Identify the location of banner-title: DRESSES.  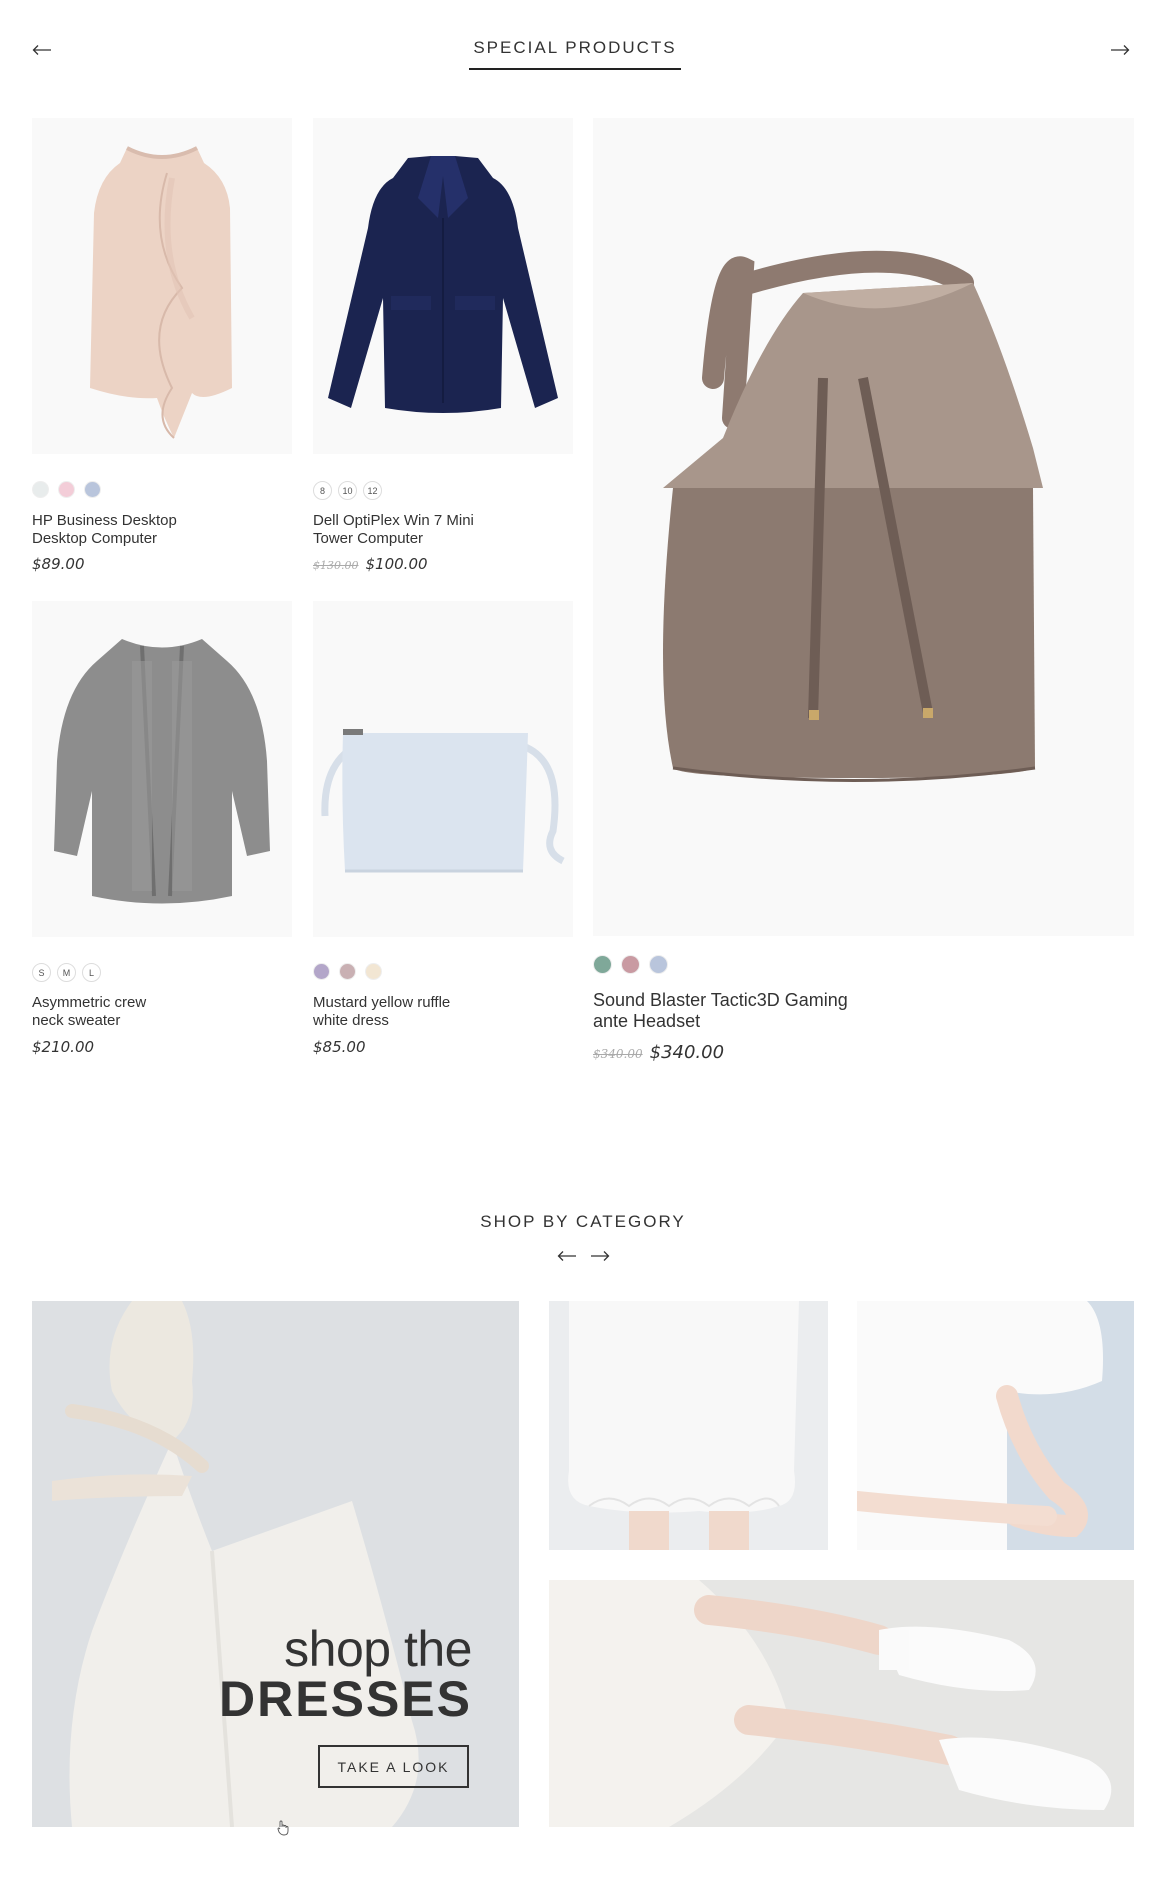
(345, 1699).